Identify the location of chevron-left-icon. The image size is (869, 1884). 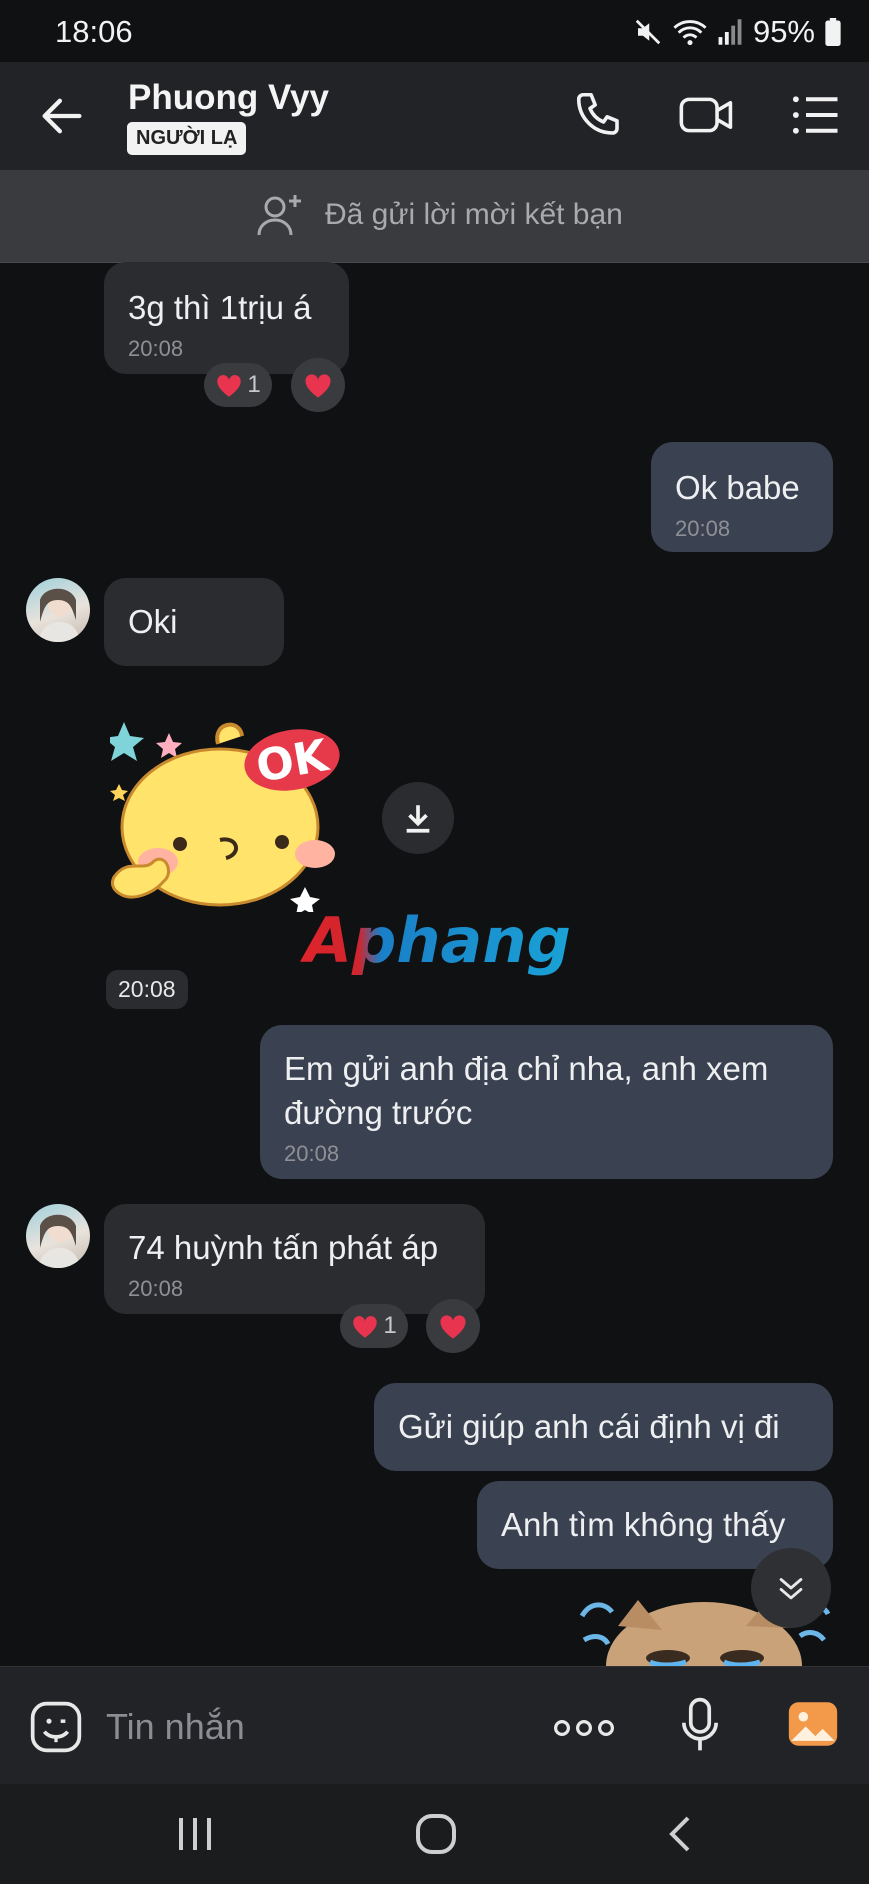
(679, 1834).